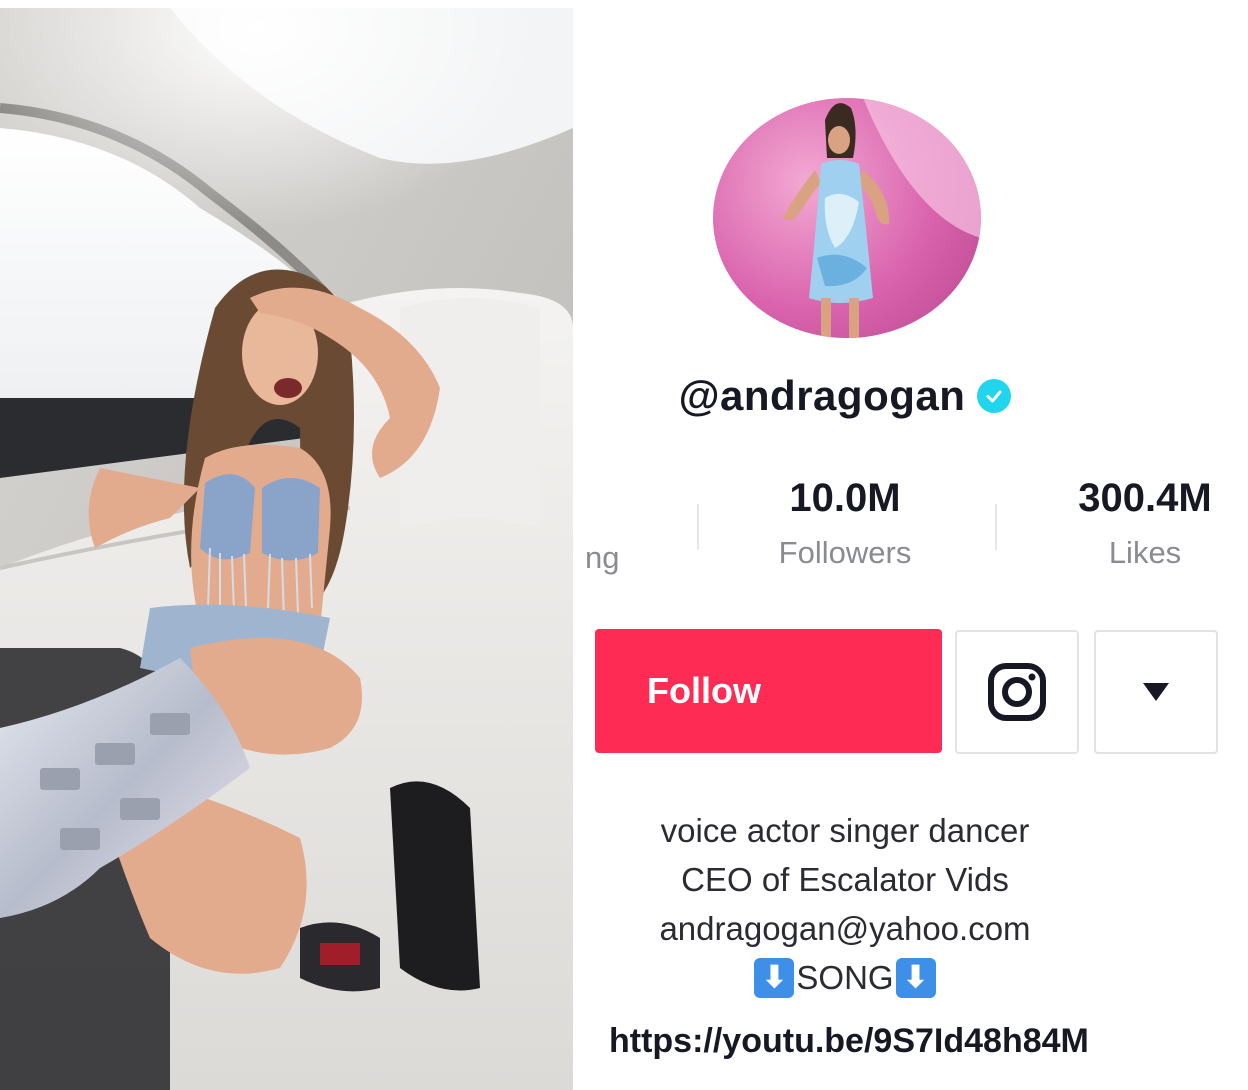 The width and height of the screenshot is (1248, 1090). I want to click on follow-button: Follow, so click(768, 691).